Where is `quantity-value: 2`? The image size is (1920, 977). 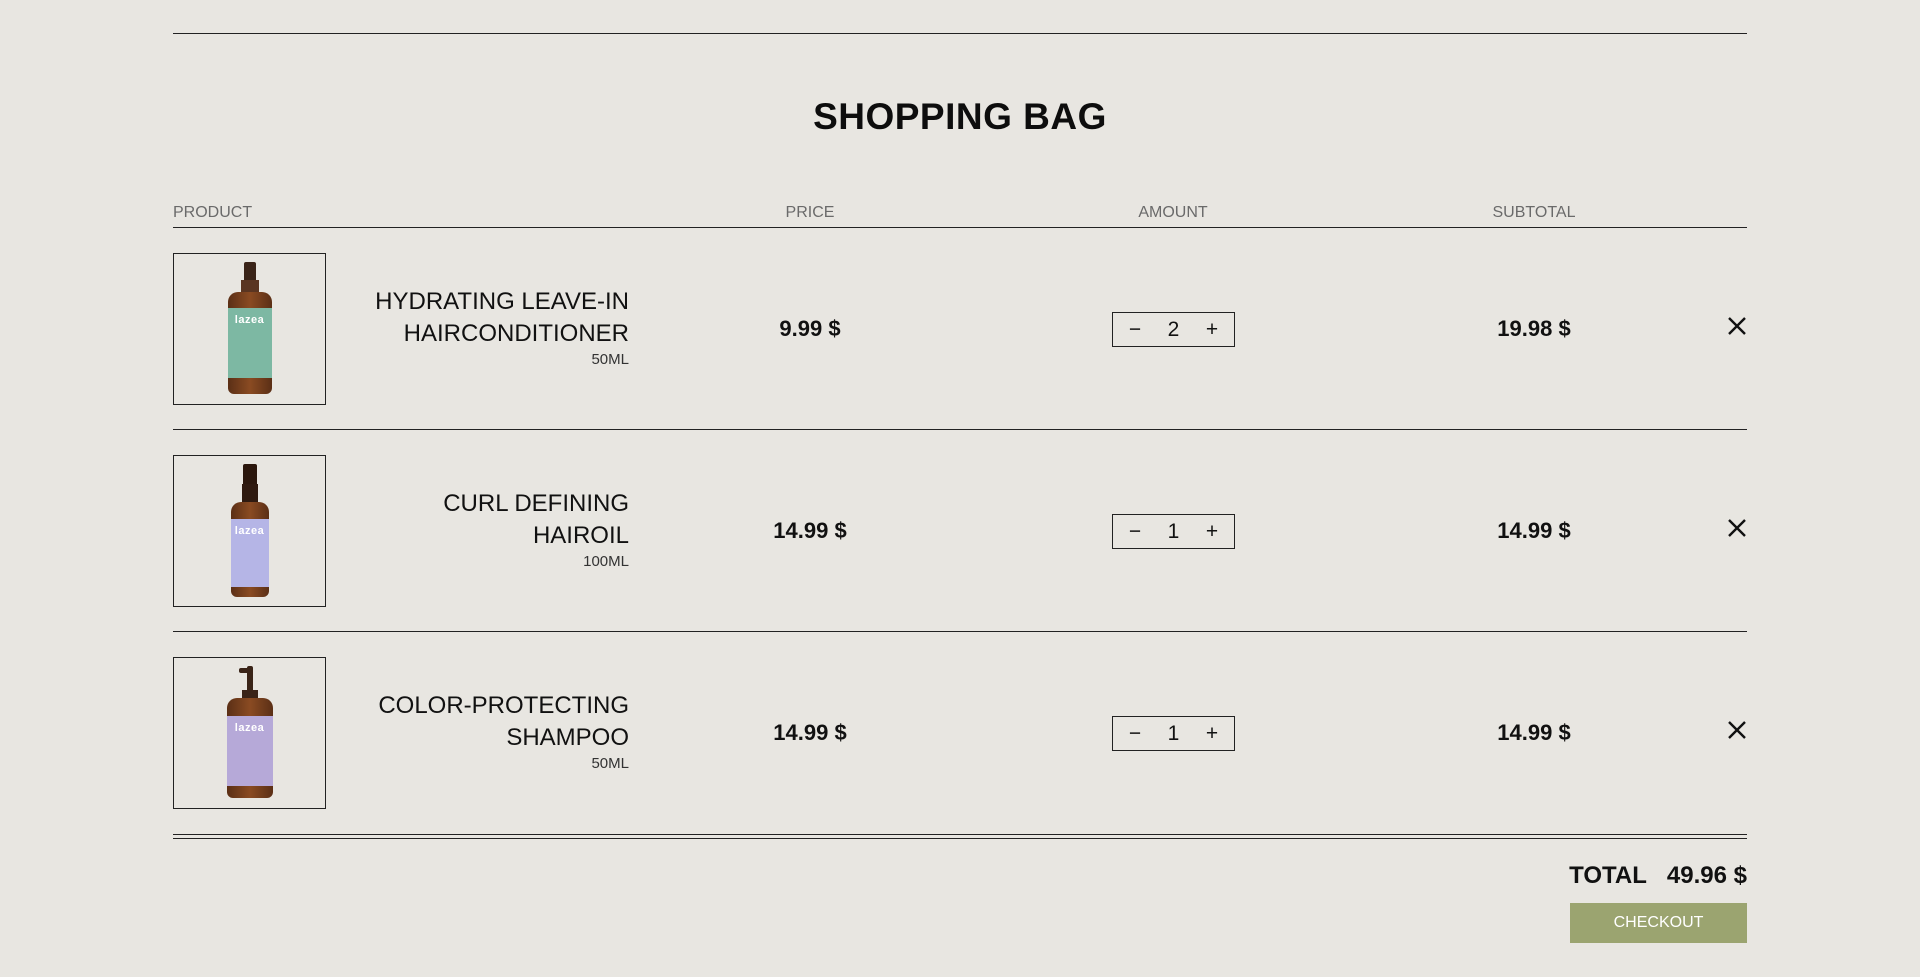 quantity-value: 2 is located at coordinates (1173, 329).